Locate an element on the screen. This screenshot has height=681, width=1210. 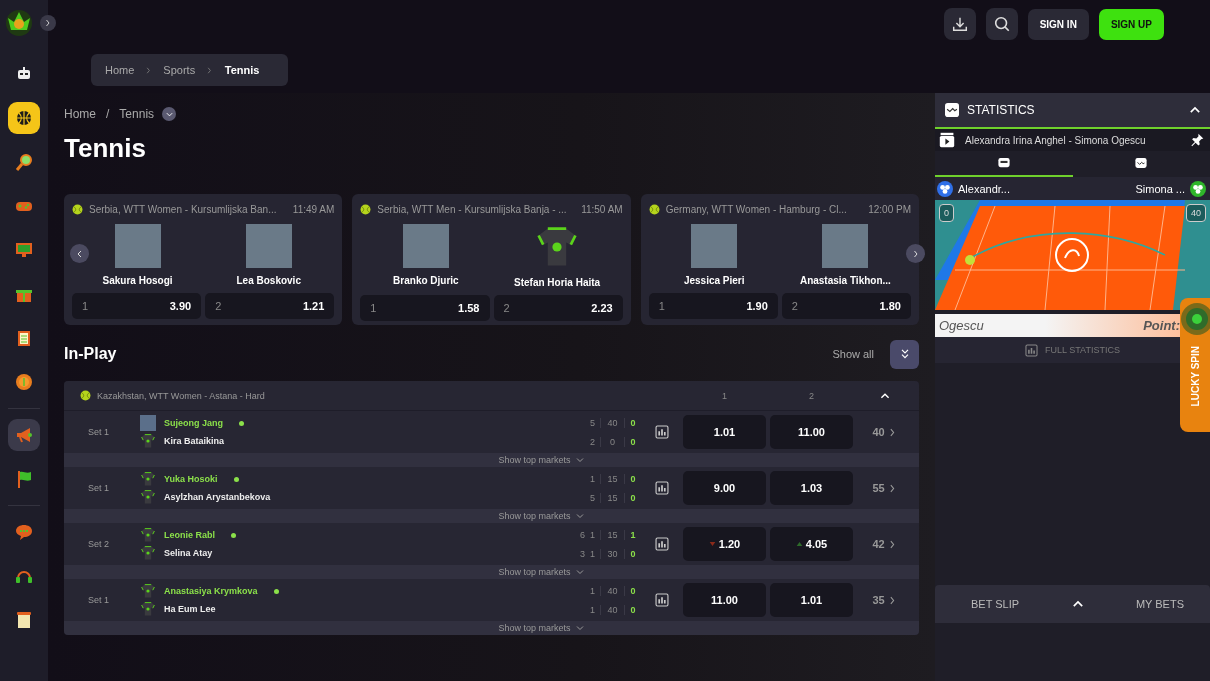
point-score: 0 is located at coordinates (612, 441).